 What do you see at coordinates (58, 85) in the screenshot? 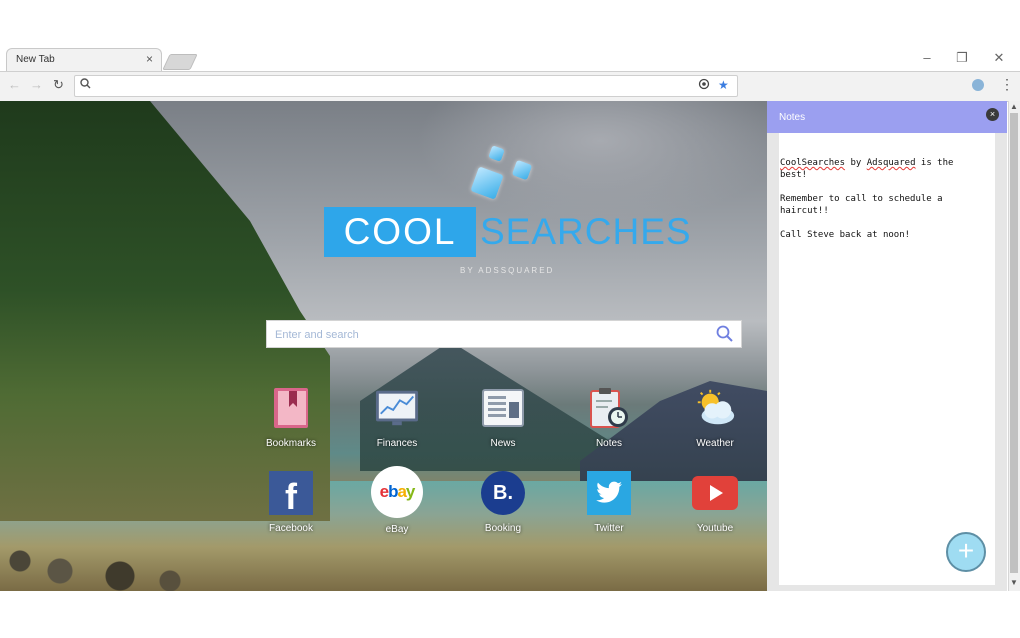
I see `reload-icon: ↻` at bounding box center [58, 85].